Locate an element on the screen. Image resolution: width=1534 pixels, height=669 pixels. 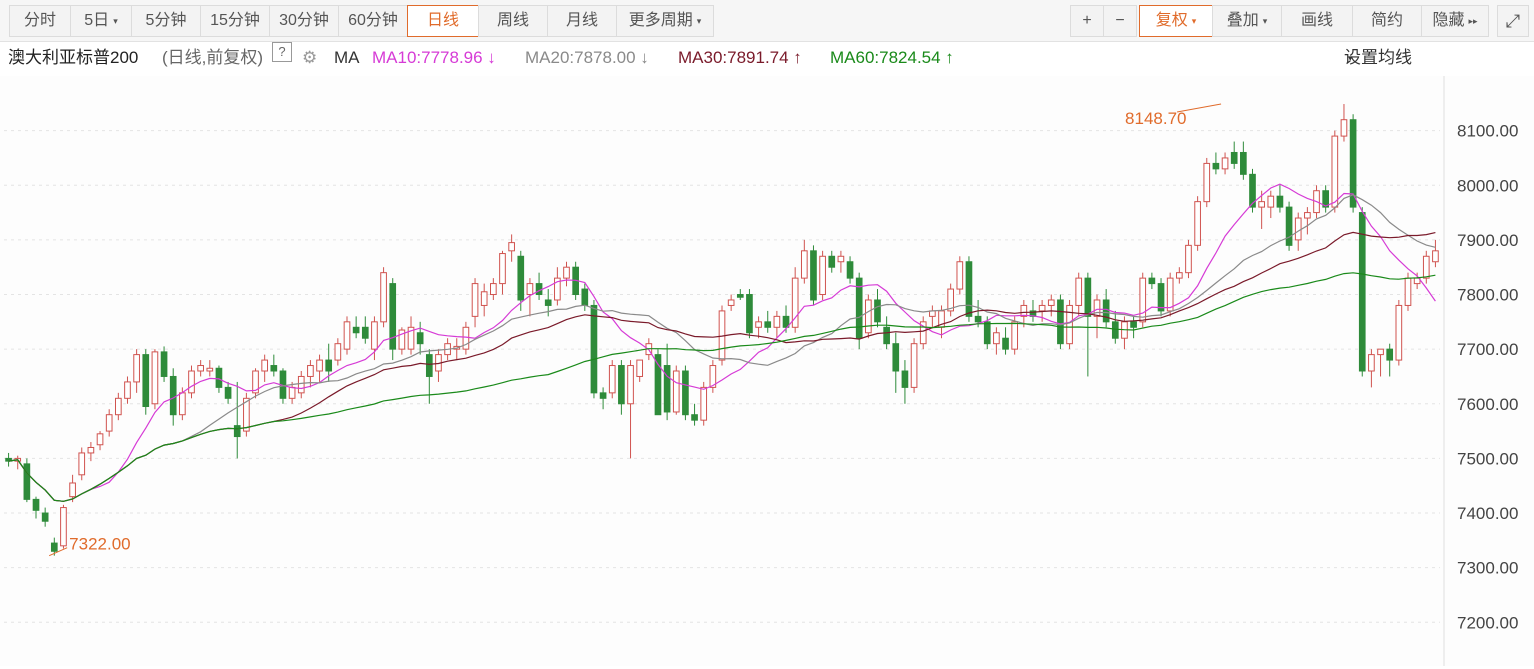
y-tick-label: 7300.00 is located at coordinates (1487, 568).